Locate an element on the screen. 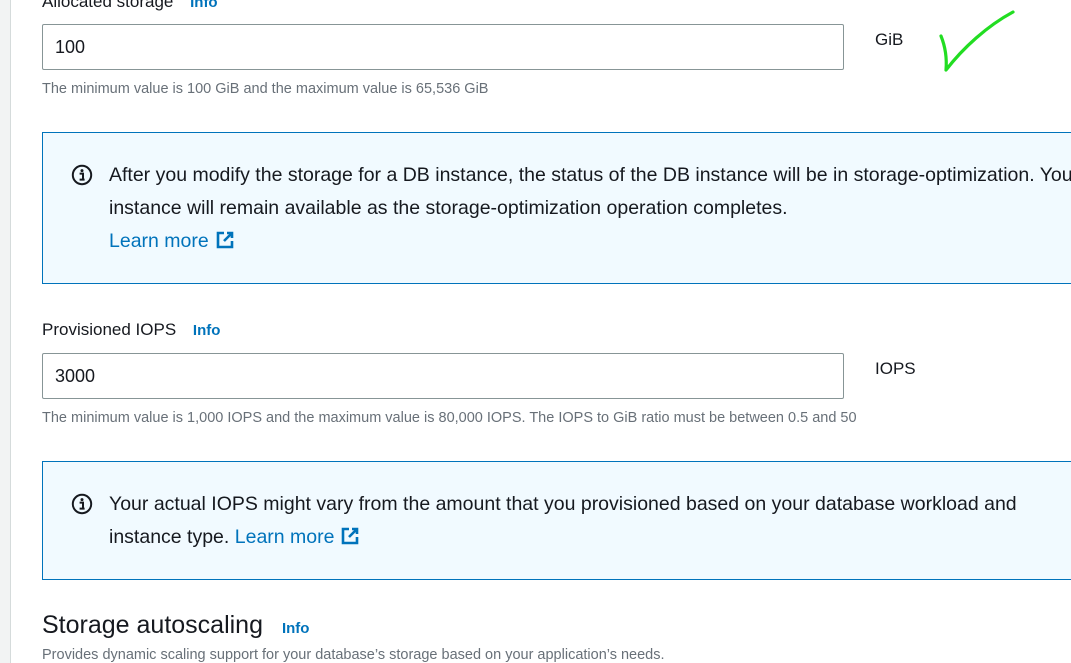 The image size is (1071, 663). provisioned-iops-label-row: Provisioned IOPS Info is located at coordinates (131, 330).